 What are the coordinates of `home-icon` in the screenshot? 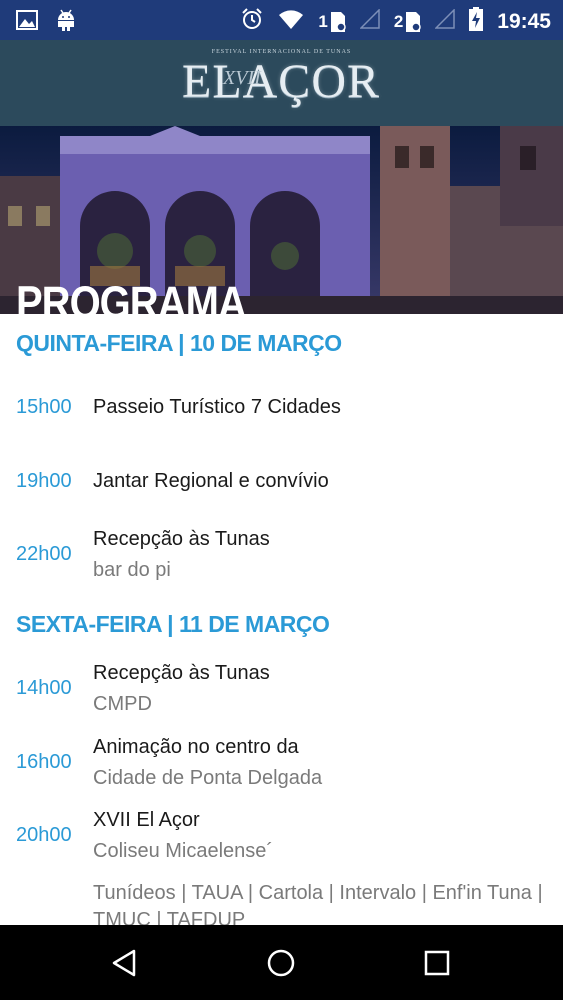 It's located at (281, 962).